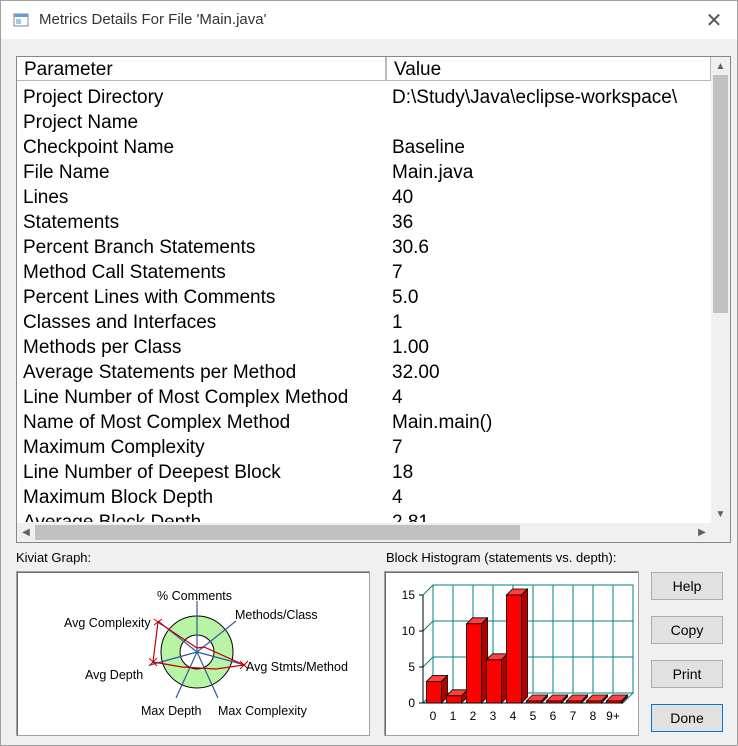  What do you see at coordinates (194, 596) in the screenshot?
I see `kiviat-axis-label: % Comments` at bounding box center [194, 596].